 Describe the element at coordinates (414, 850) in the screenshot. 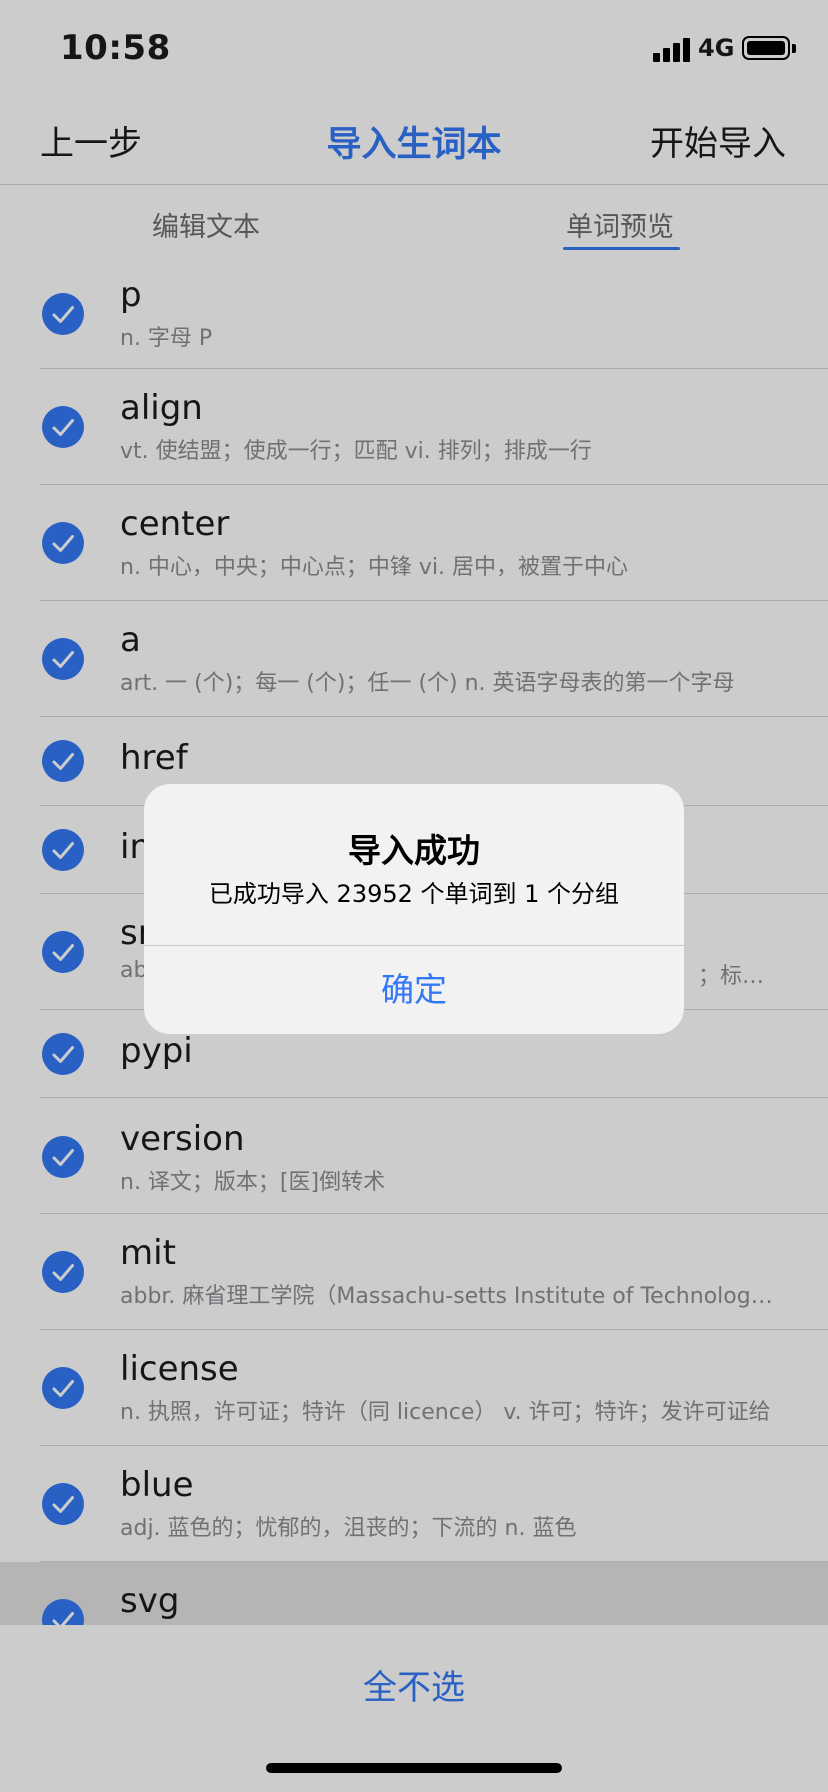

I see `alert-title: 导入成功` at that location.